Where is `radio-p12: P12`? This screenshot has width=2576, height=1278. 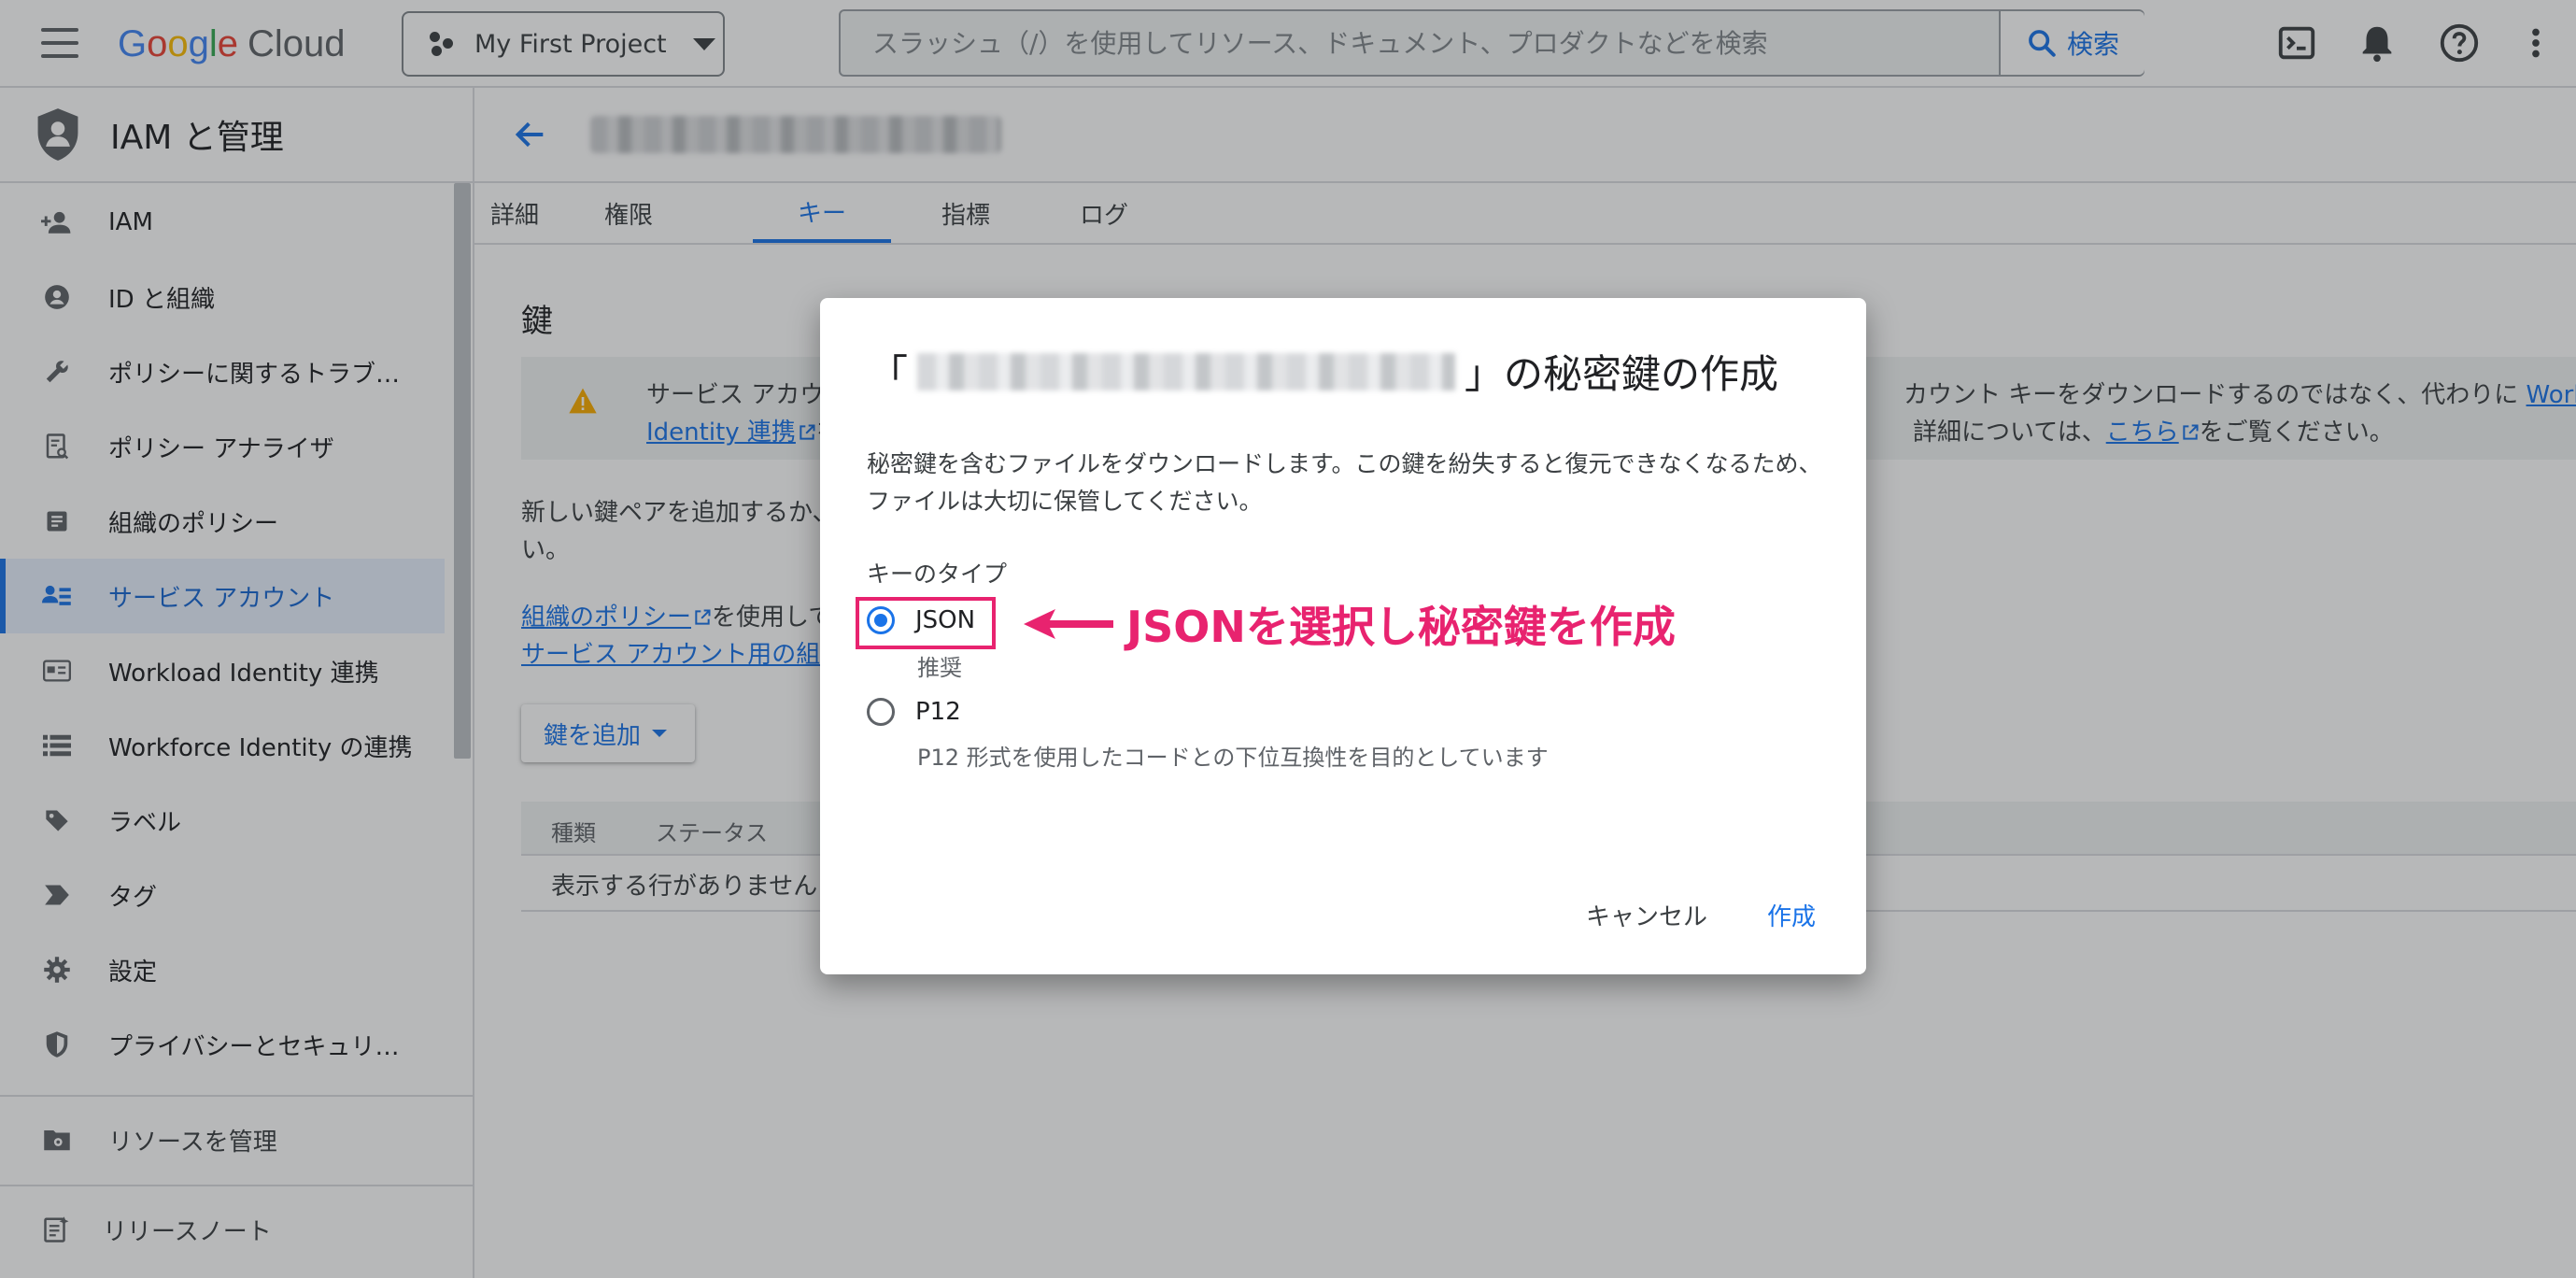 radio-p12: P12 is located at coordinates (914, 712).